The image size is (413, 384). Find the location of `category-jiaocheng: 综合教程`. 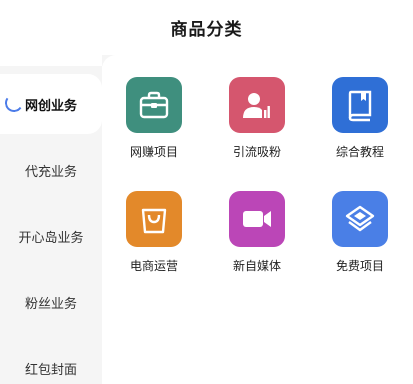

category-jiaocheng: 综合教程 is located at coordinates (360, 127).